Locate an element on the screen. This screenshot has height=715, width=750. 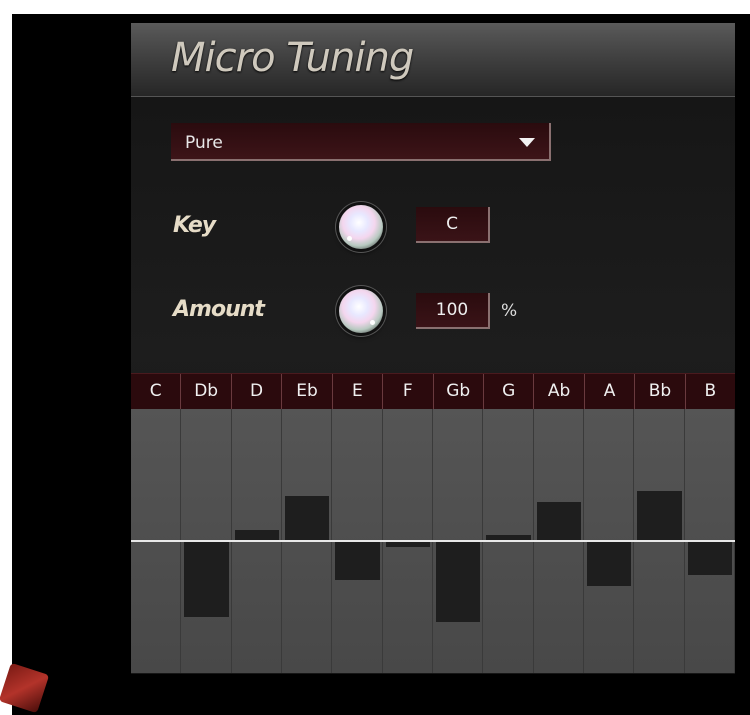
note-label-eb: Eb is located at coordinates (307, 392).